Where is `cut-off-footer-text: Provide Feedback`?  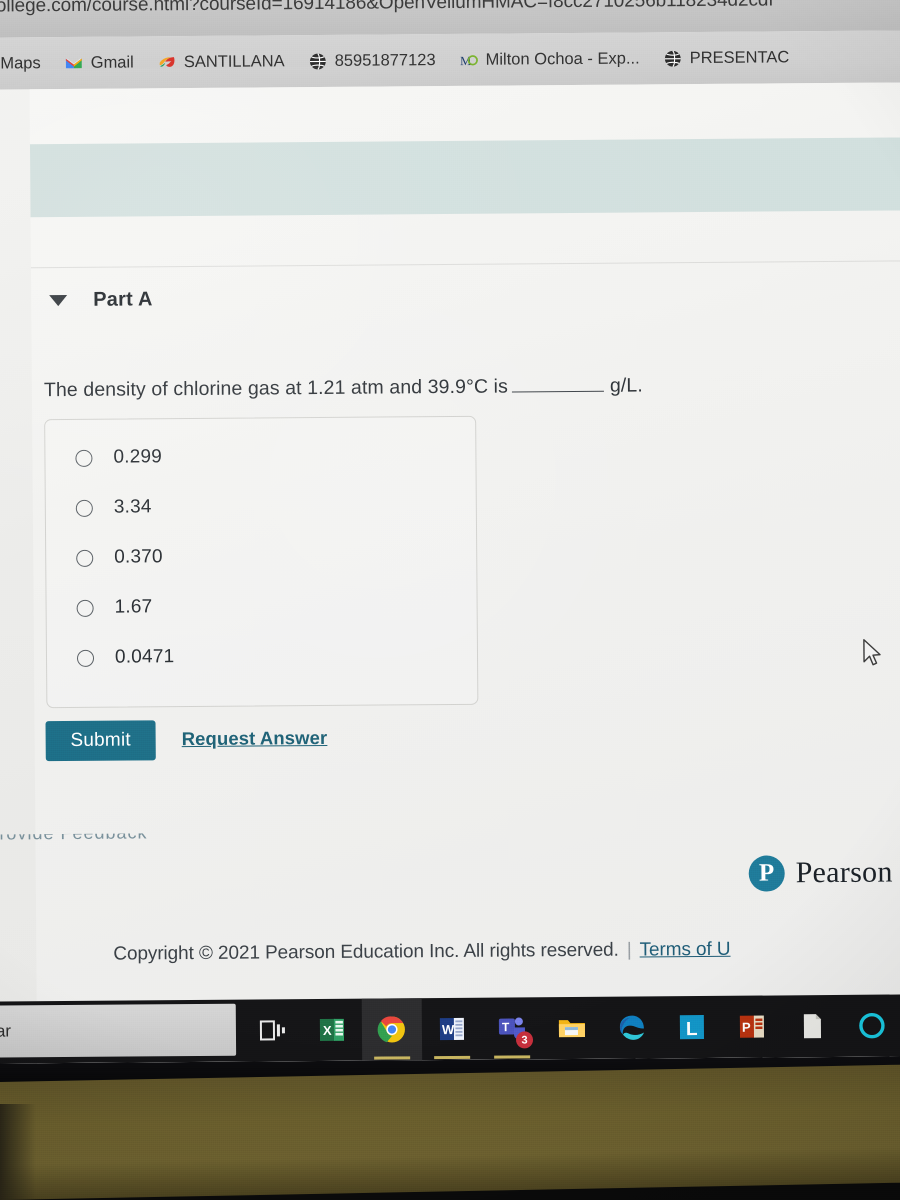 cut-off-footer-text: Provide Feedback is located at coordinates (74, 838).